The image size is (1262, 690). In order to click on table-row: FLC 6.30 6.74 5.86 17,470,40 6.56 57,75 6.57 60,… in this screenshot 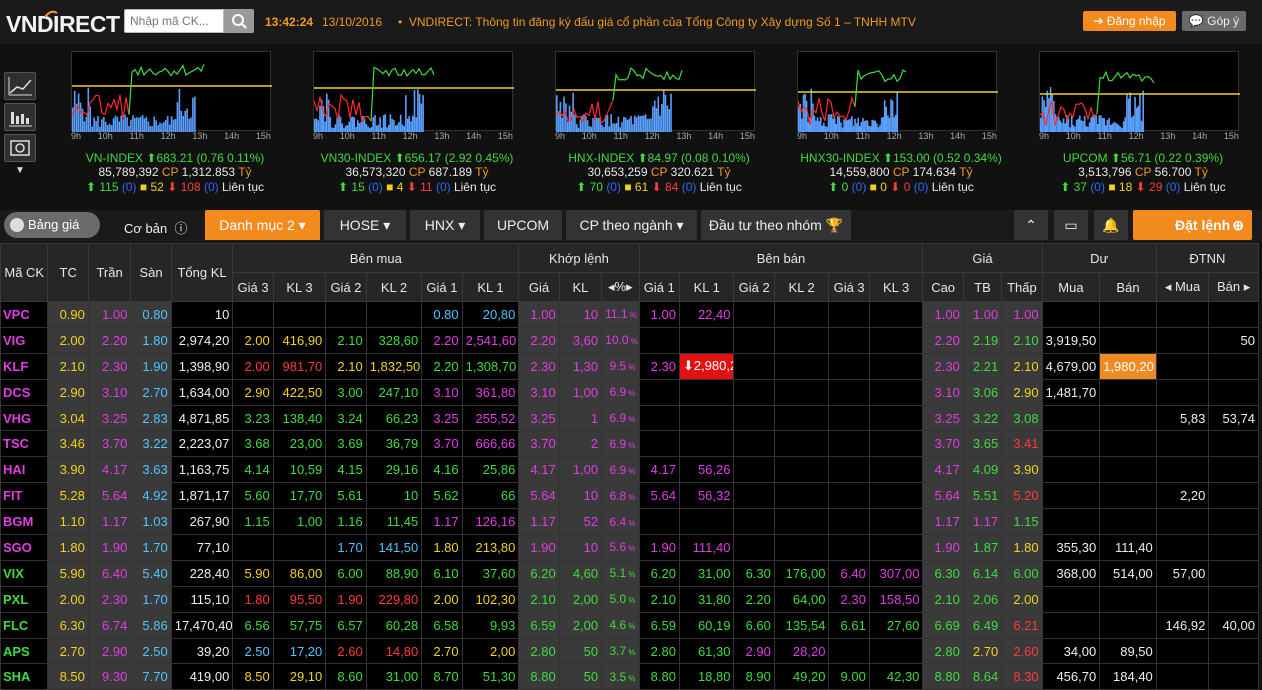, I will do `click(629, 625)`.